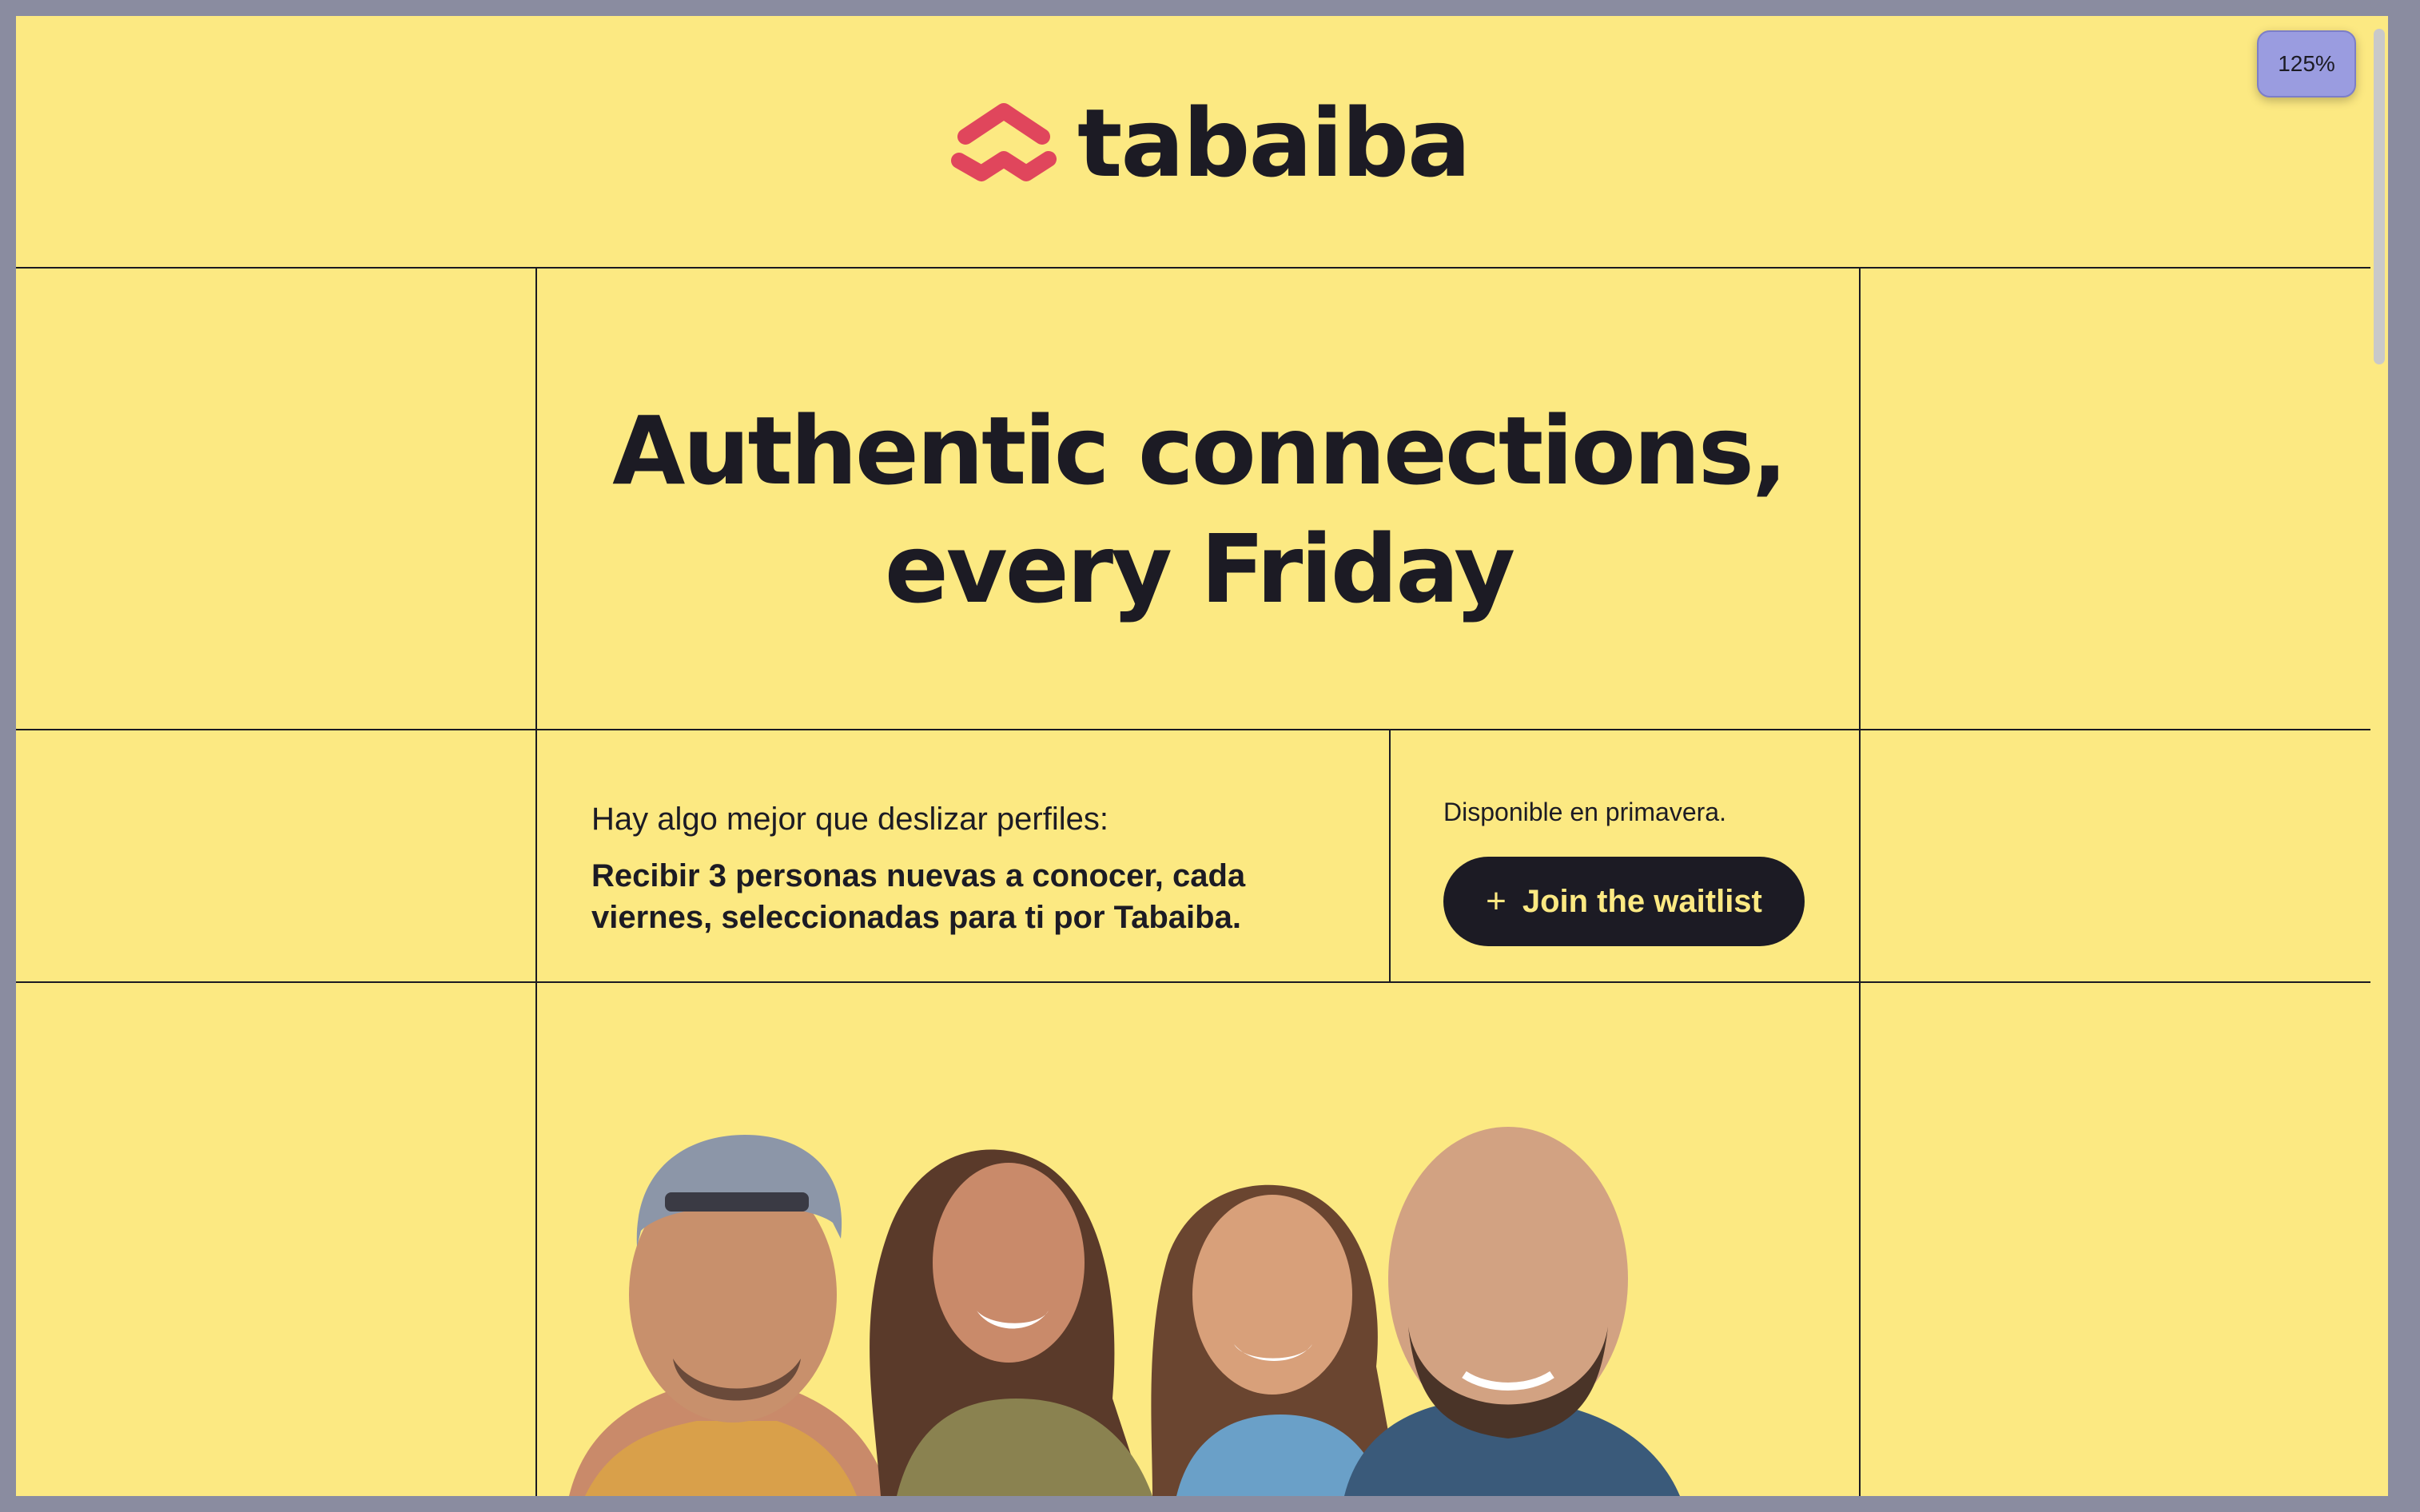 Image resolution: width=2420 pixels, height=1512 pixels. I want to click on brand-name: tabaiba, so click(1274, 143).